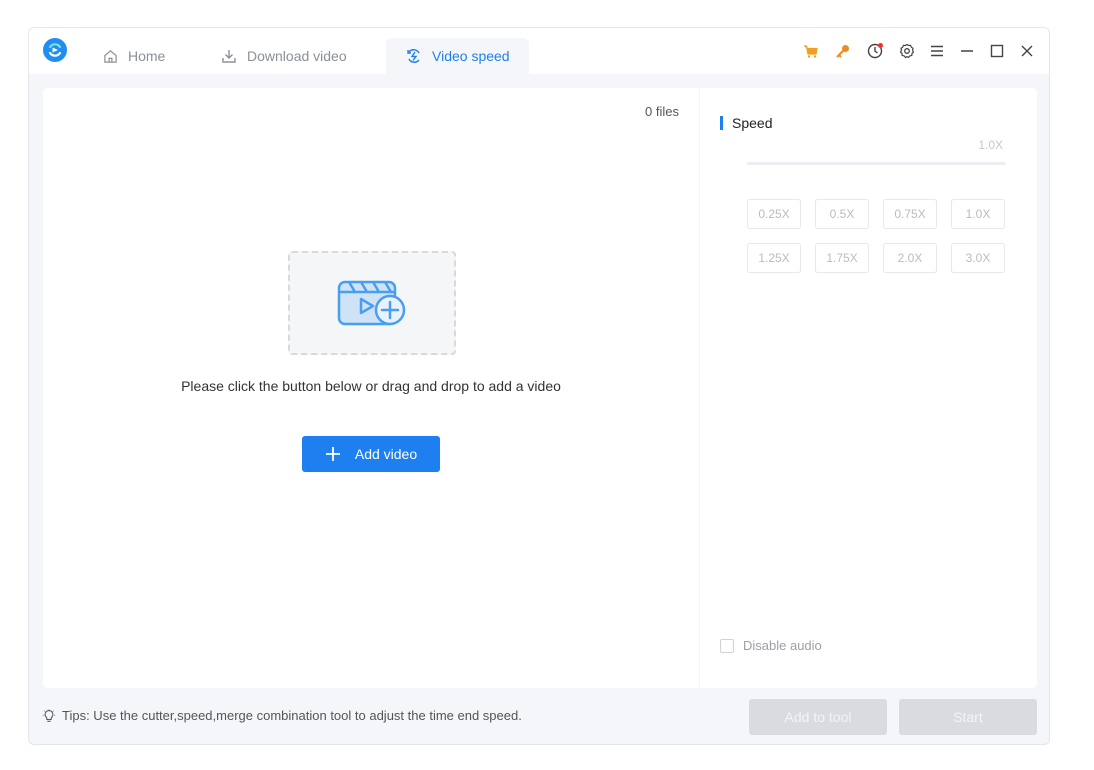  Describe the element at coordinates (910, 258) in the screenshot. I see `speed-option-2.0x: 2.0X` at that location.